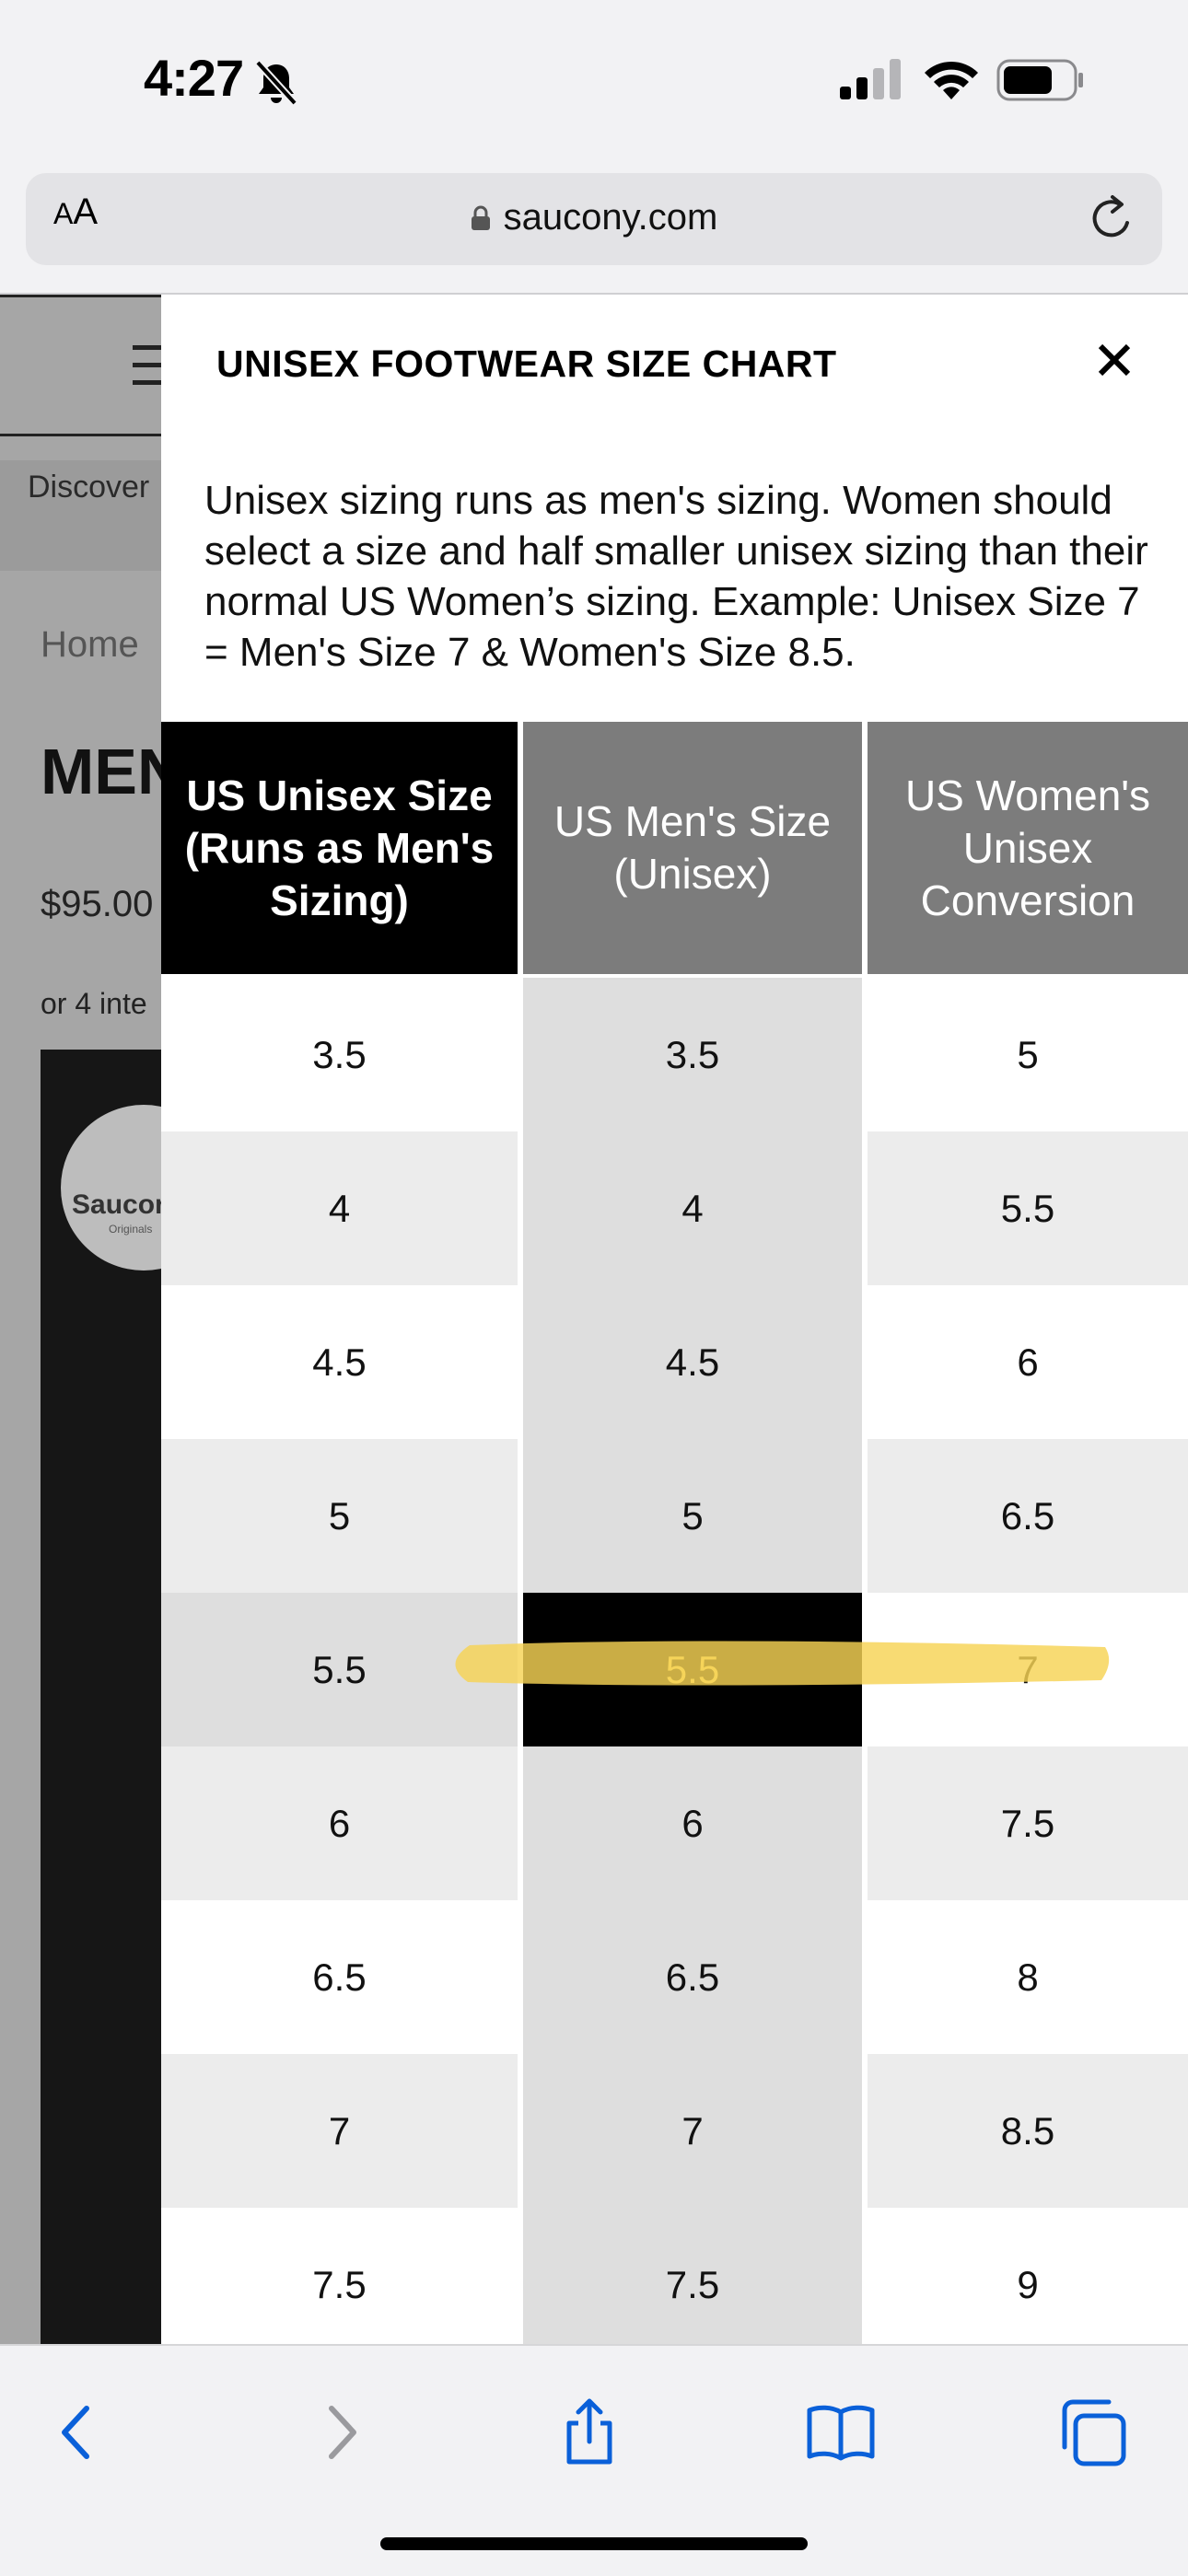 The height and width of the screenshot is (2576, 1188). I want to click on back-icon, so click(79, 2432).